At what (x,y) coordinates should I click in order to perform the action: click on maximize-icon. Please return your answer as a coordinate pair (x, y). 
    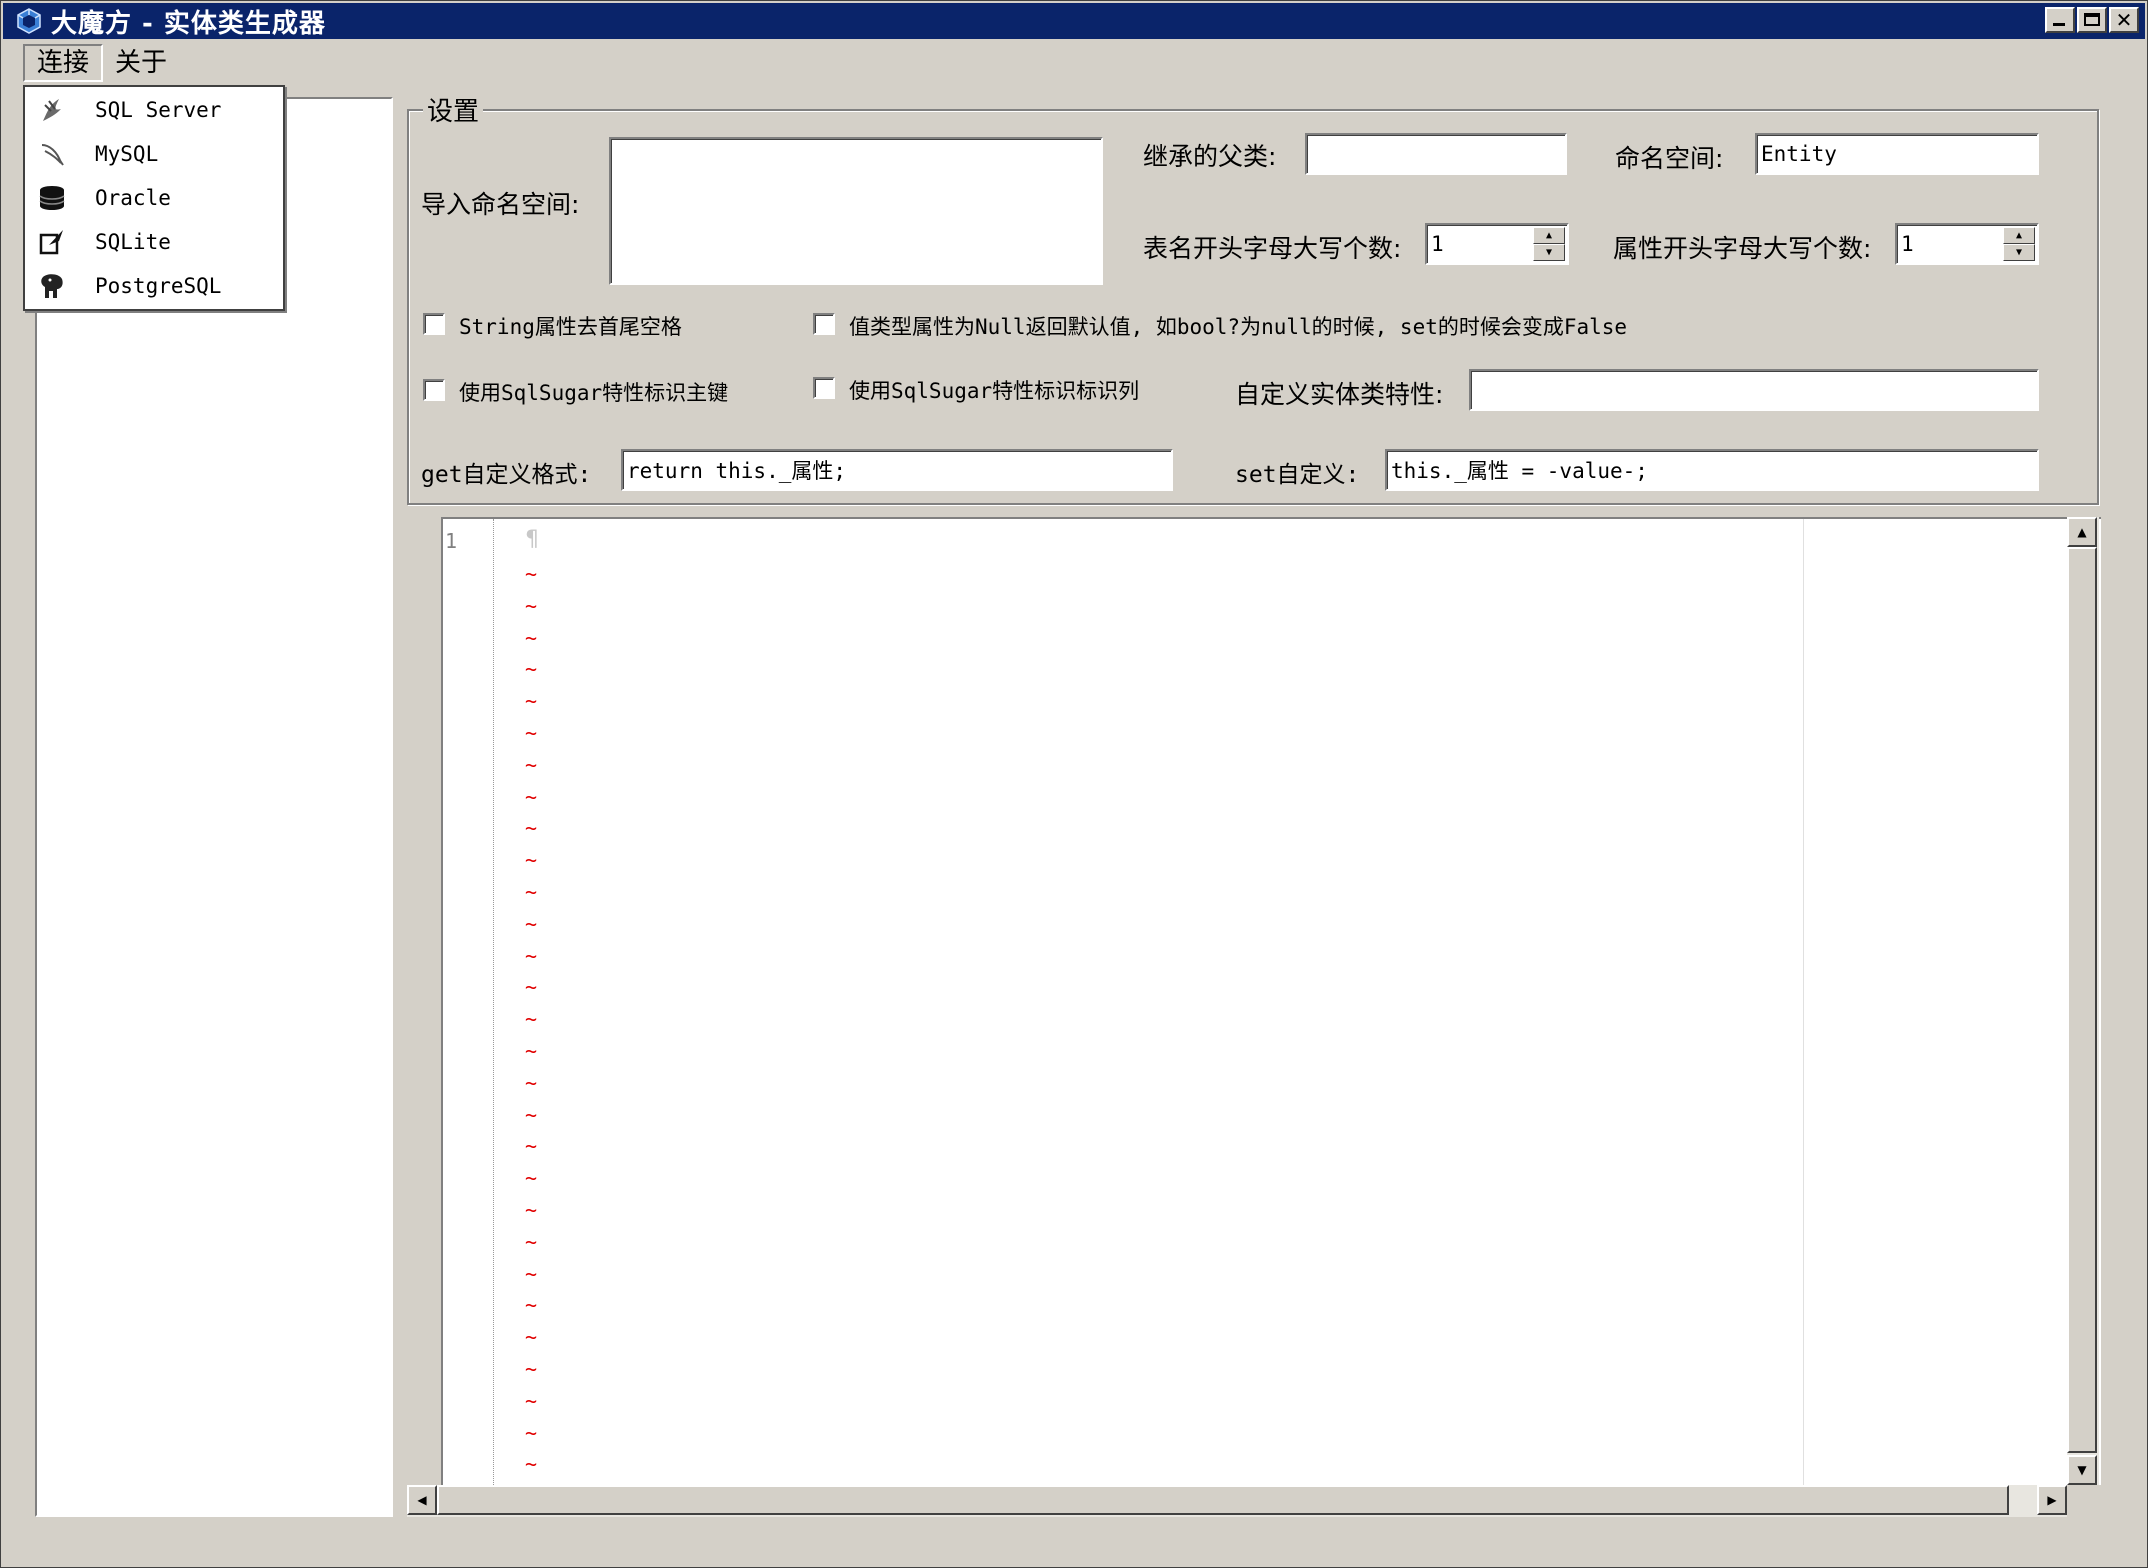
    Looking at the image, I should click on (2092, 19).